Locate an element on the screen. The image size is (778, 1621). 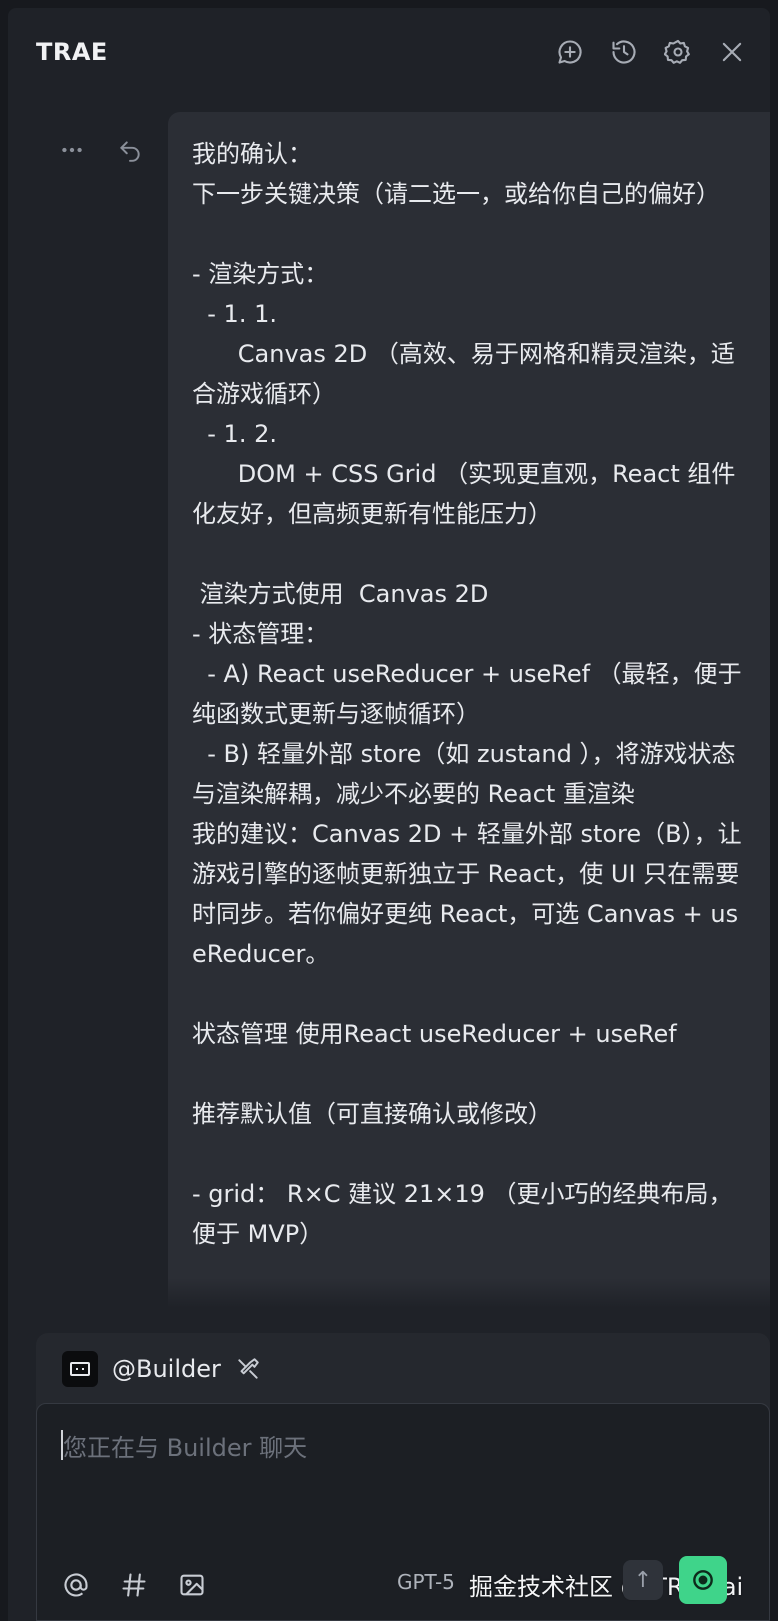
scroll-fade is located at coordinates (469, 1293).